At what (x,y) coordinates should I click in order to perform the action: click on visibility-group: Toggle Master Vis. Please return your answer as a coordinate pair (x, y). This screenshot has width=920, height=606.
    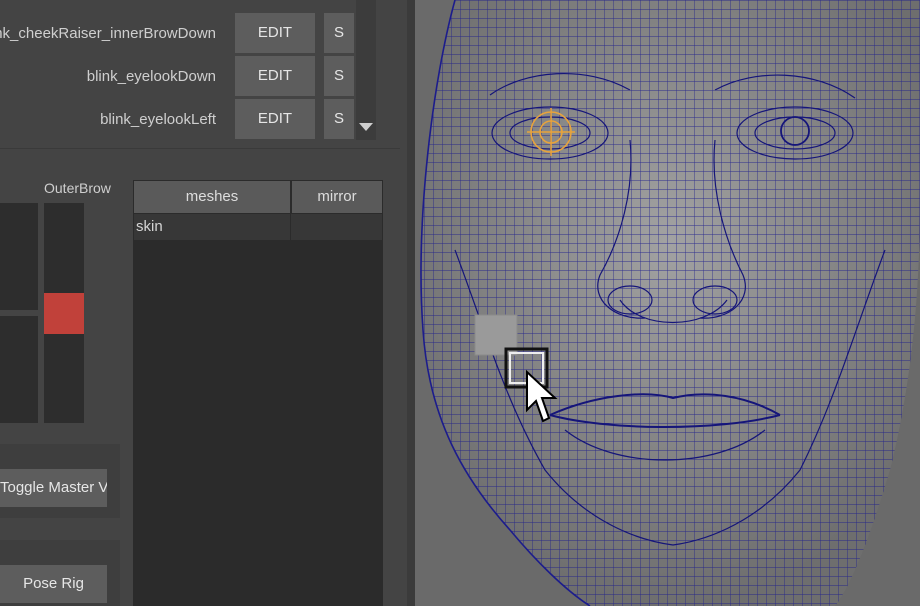
    Looking at the image, I should click on (60, 481).